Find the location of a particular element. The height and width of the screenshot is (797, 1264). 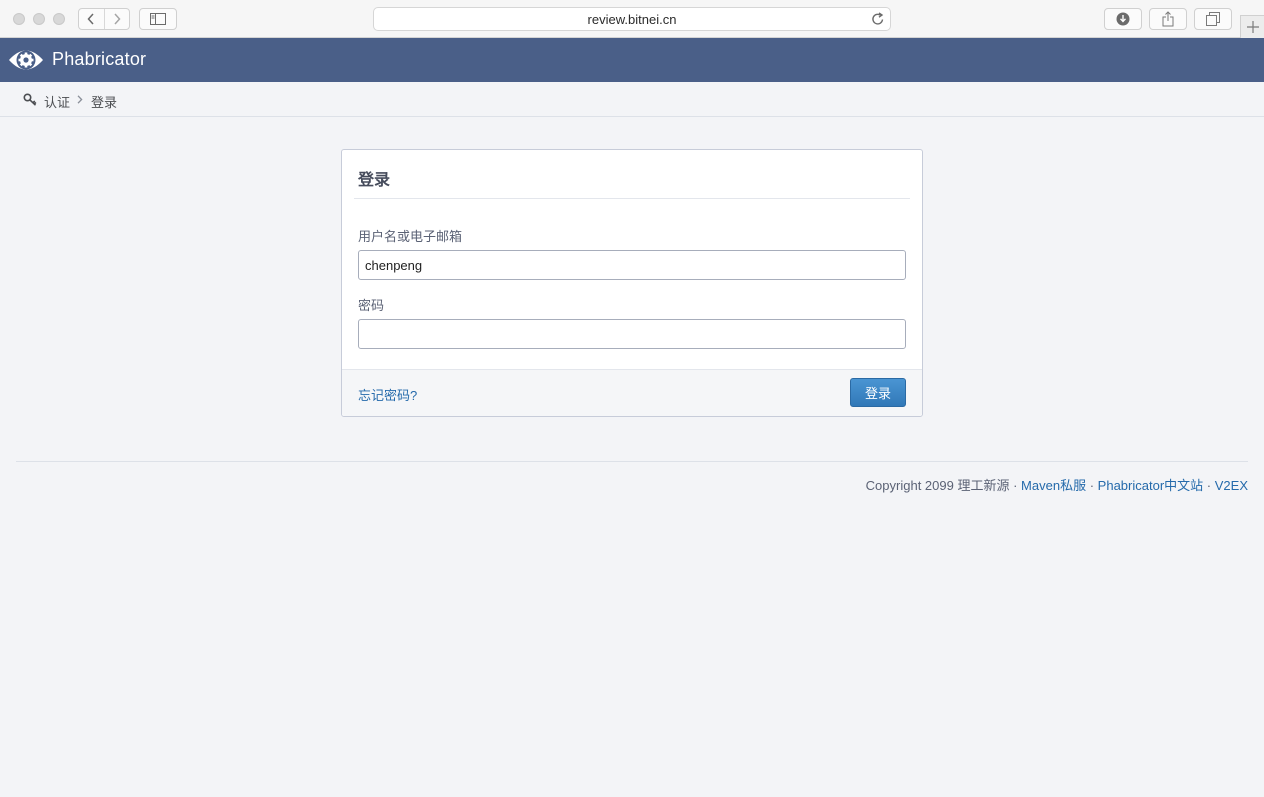

sidebar-icon is located at coordinates (158, 19).